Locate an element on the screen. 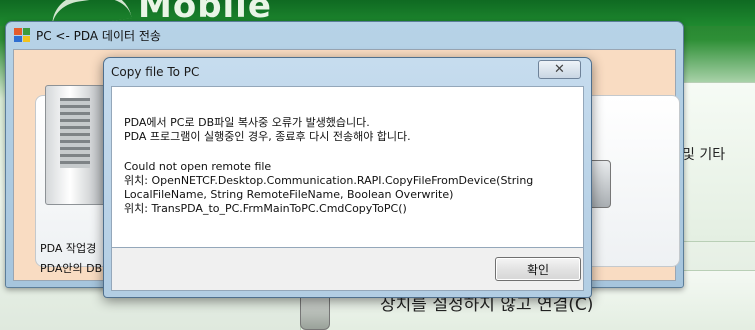  error-message-line: PDA에서 PC로 DB파일 복사중 오류가 발생했습니다. is located at coordinates (247, 122).